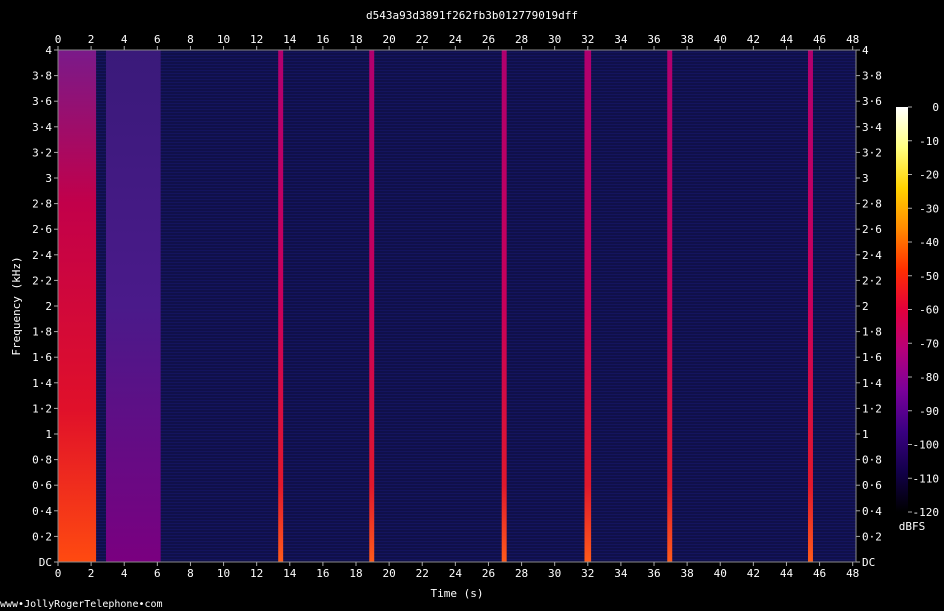 This screenshot has width=944, height=611. Describe the element at coordinates (912, 526) in the screenshot. I see `colorbar-label: dBFS` at that location.